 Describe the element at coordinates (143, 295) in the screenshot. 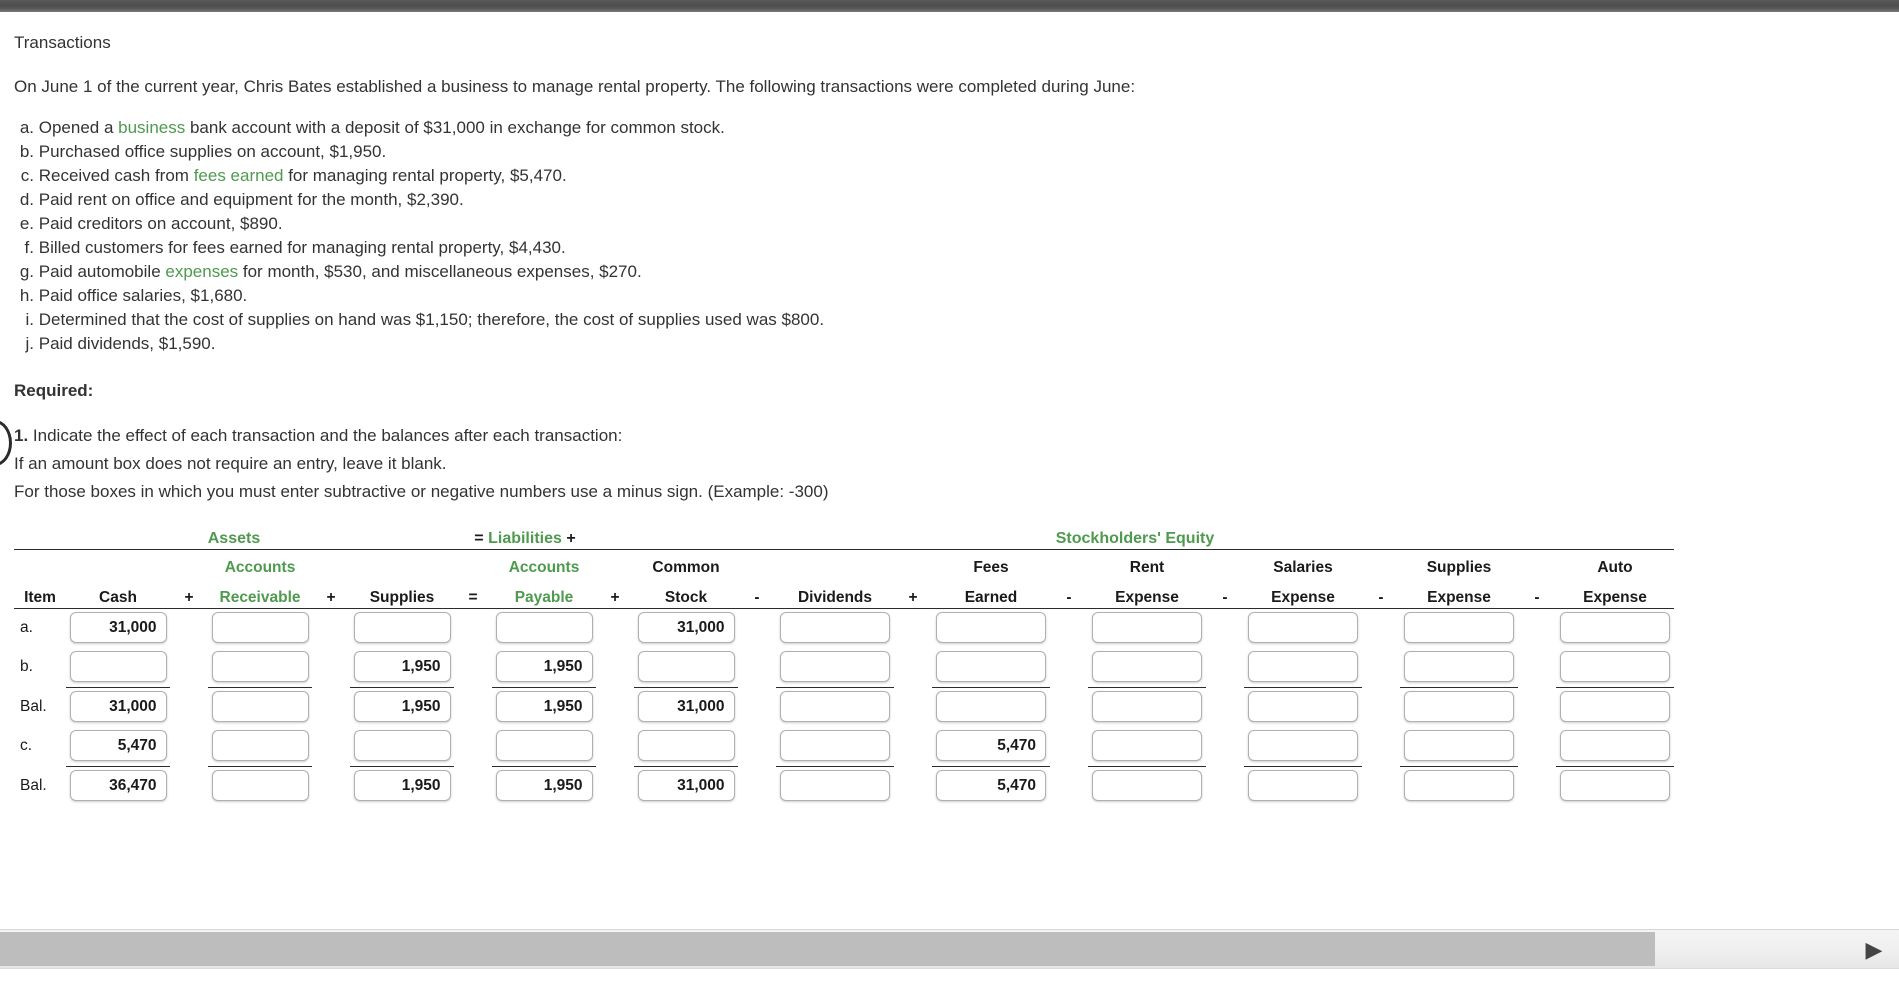

I see `transaction-text: Paid office salaries, $1,680.` at that location.